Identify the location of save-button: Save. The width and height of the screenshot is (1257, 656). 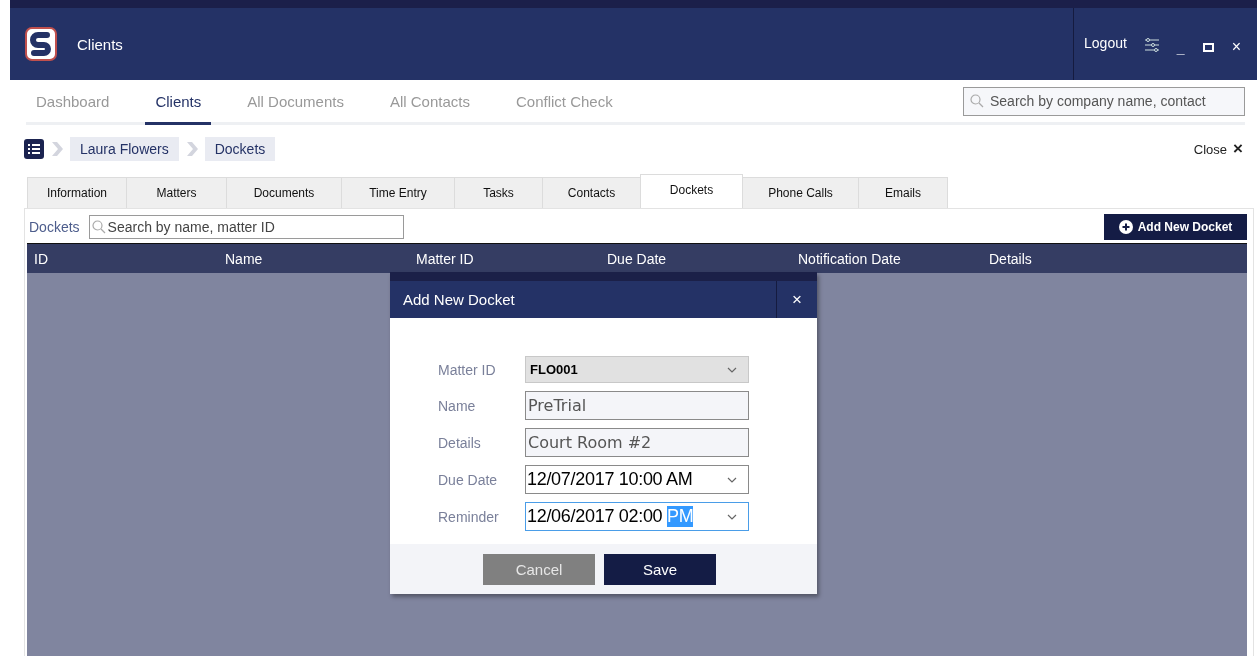
(660, 569).